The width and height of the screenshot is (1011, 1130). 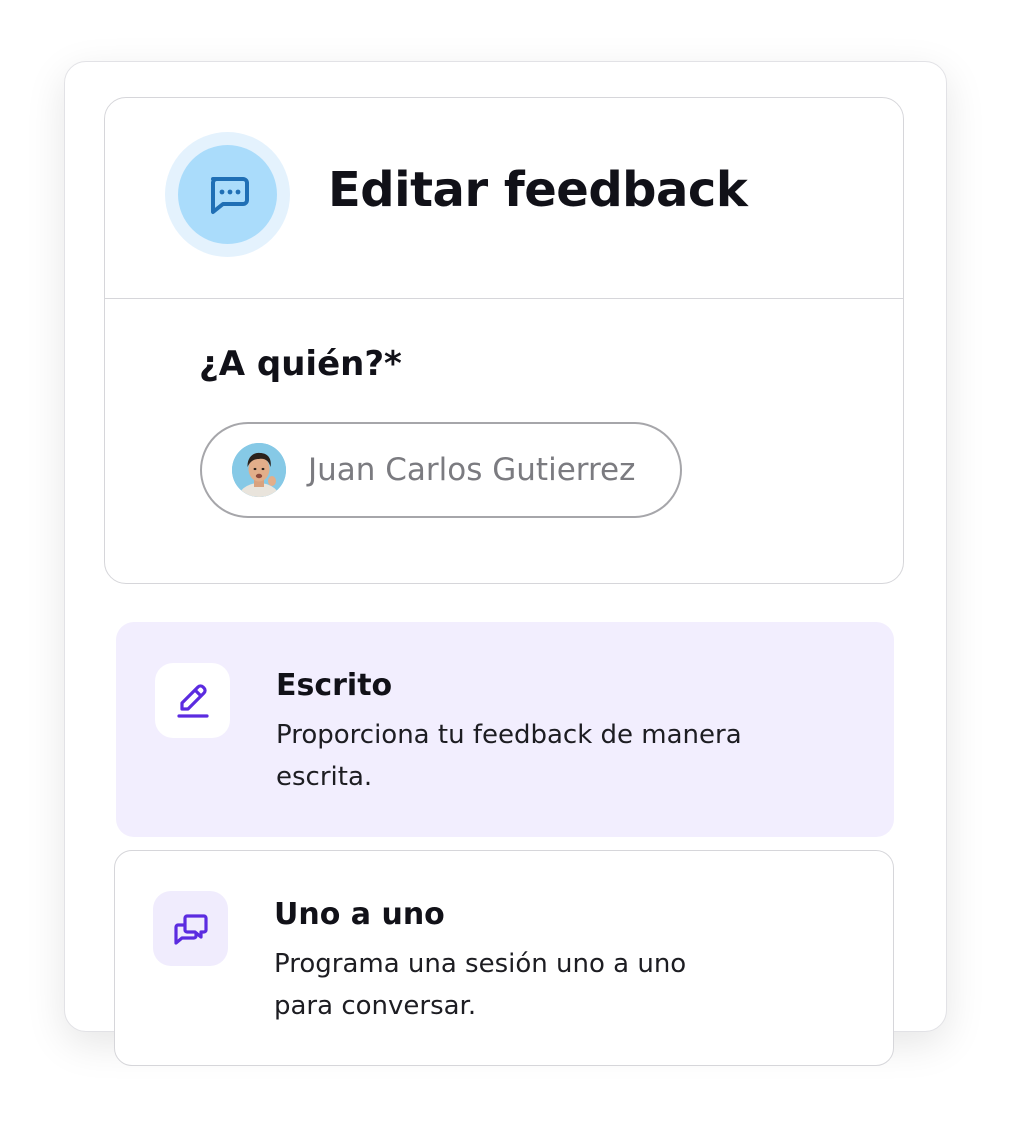 I want to click on option-one-on-one-title: Uno a uno, so click(x=359, y=914).